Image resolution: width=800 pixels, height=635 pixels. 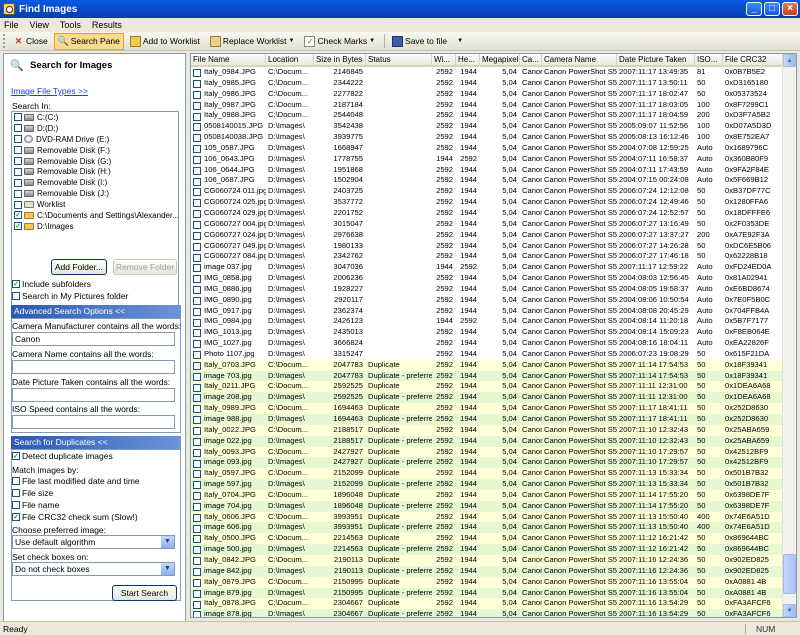 What do you see at coordinates (30, 41) in the screenshot?
I see `close-button: ✕ Close` at bounding box center [30, 41].